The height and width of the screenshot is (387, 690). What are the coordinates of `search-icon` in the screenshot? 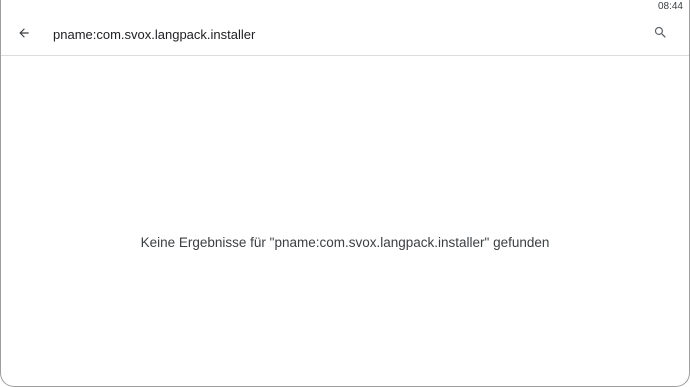 It's located at (660, 35).